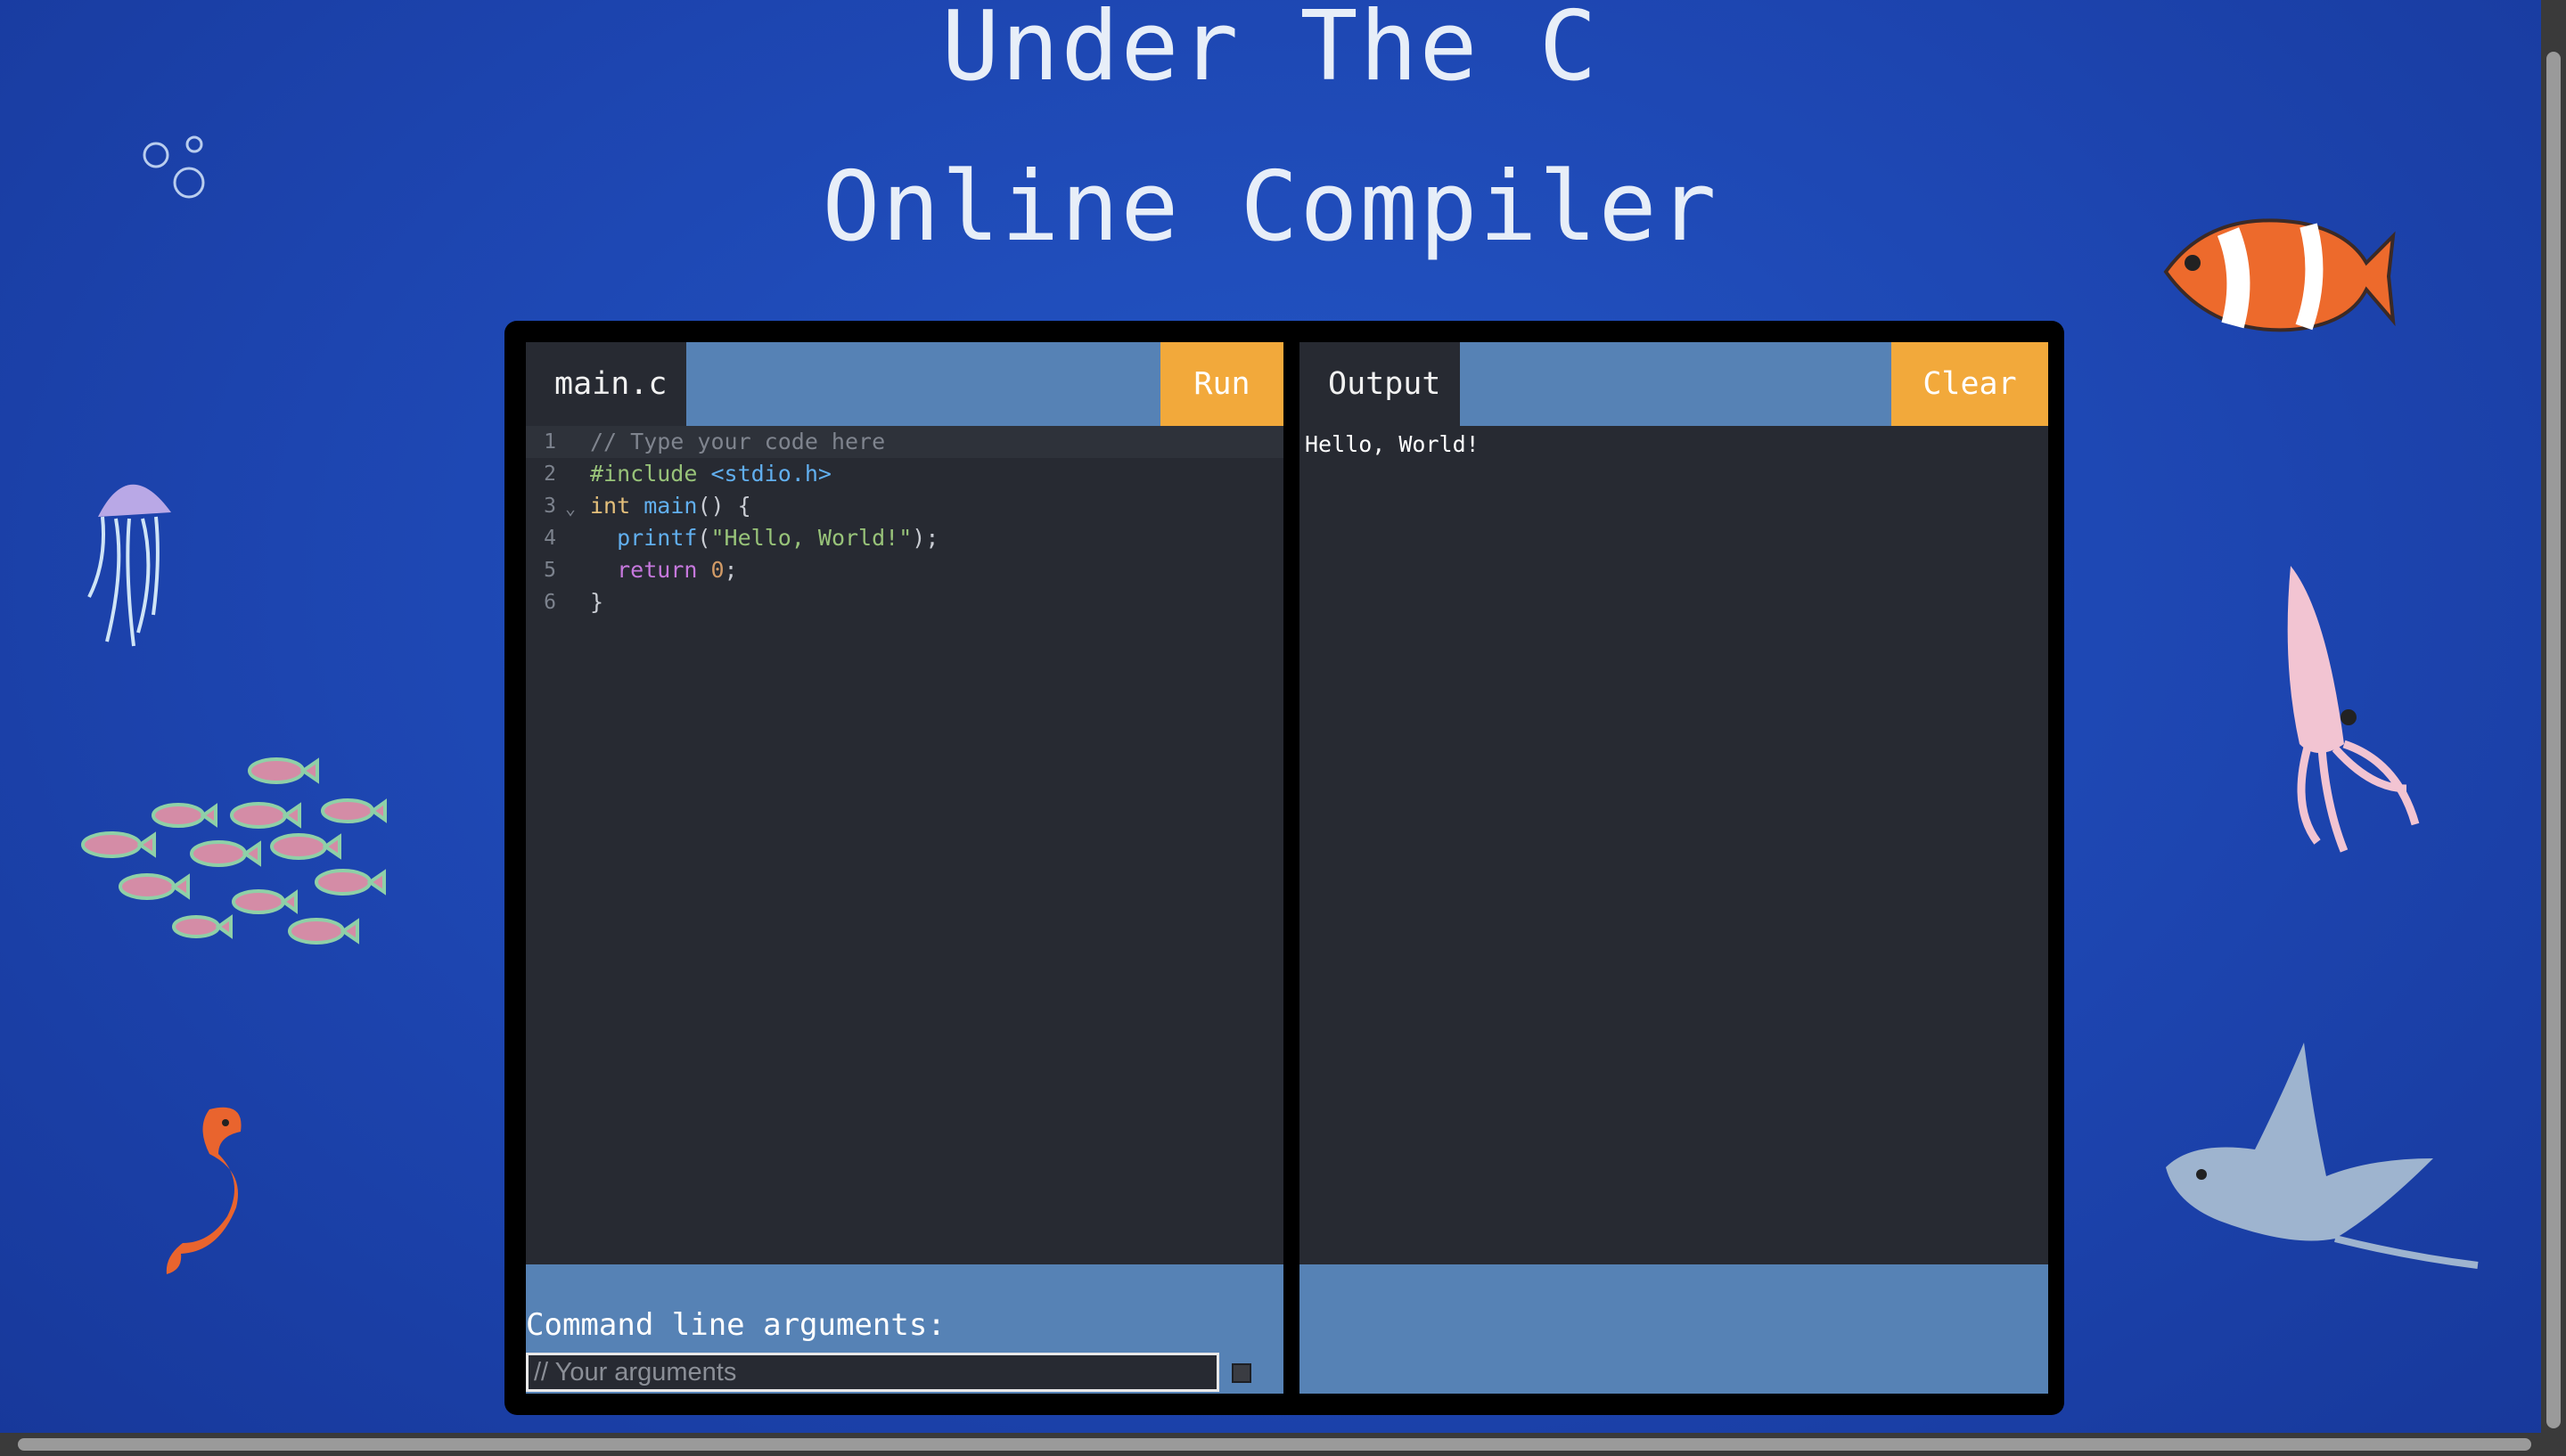  What do you see at coordinates (1380, 384) in the screenshot?
I see `output-tab: Output` at bounding box center [1380, 384].